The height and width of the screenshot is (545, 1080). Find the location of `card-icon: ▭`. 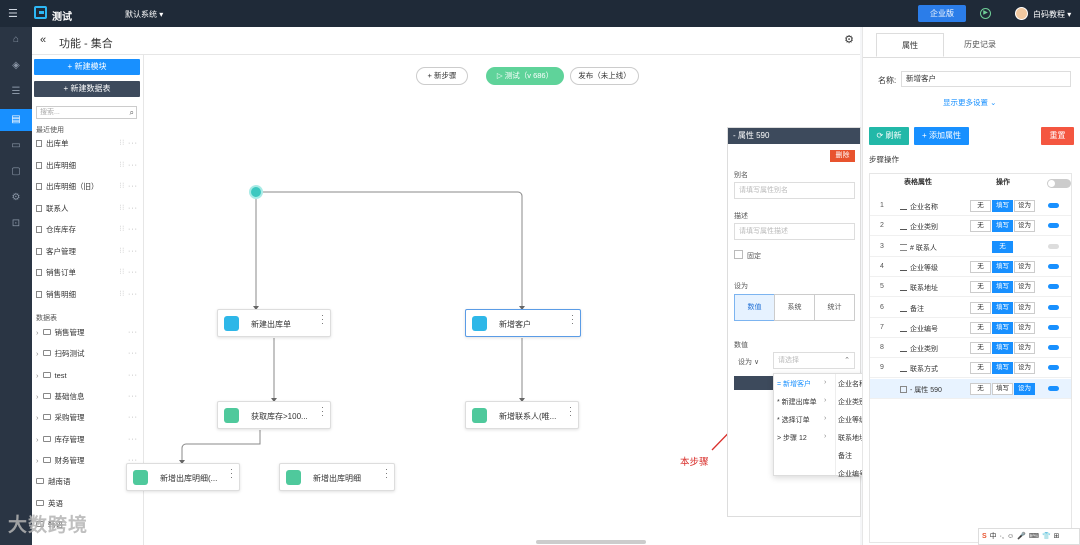

card-icon: ▭ is located at coordinates (16, 146).